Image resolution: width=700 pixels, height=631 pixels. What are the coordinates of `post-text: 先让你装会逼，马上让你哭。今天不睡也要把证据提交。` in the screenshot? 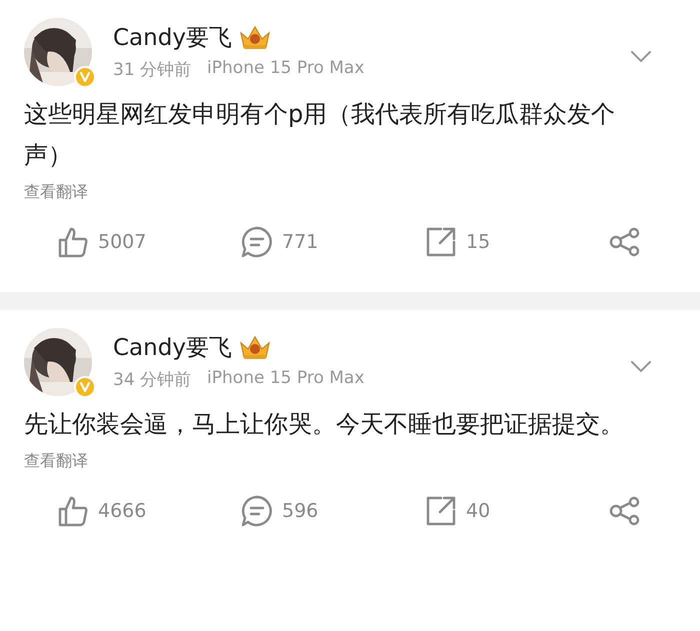 It's located at (324, 424).